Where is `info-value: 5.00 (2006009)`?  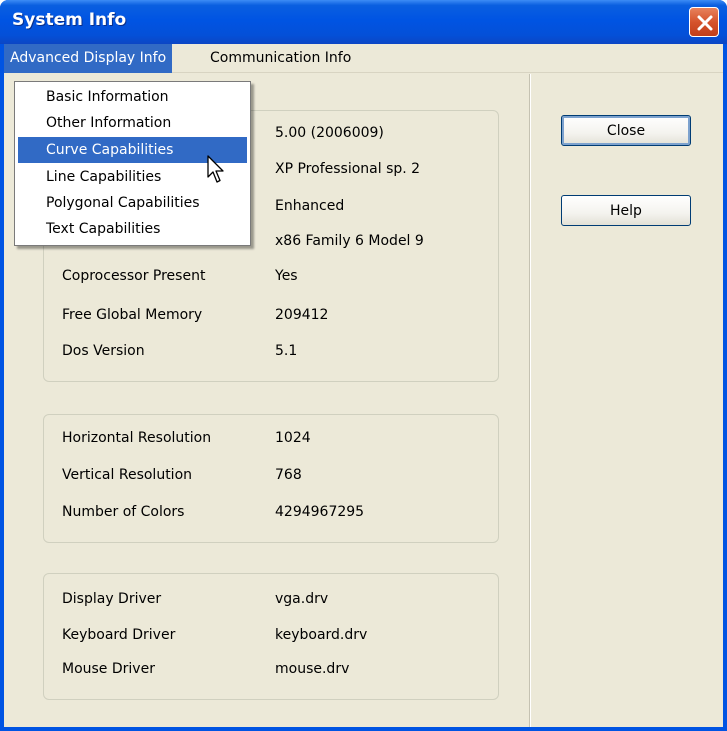
info-value: 5.00 (2006009) is located at coordinates (329, 133).